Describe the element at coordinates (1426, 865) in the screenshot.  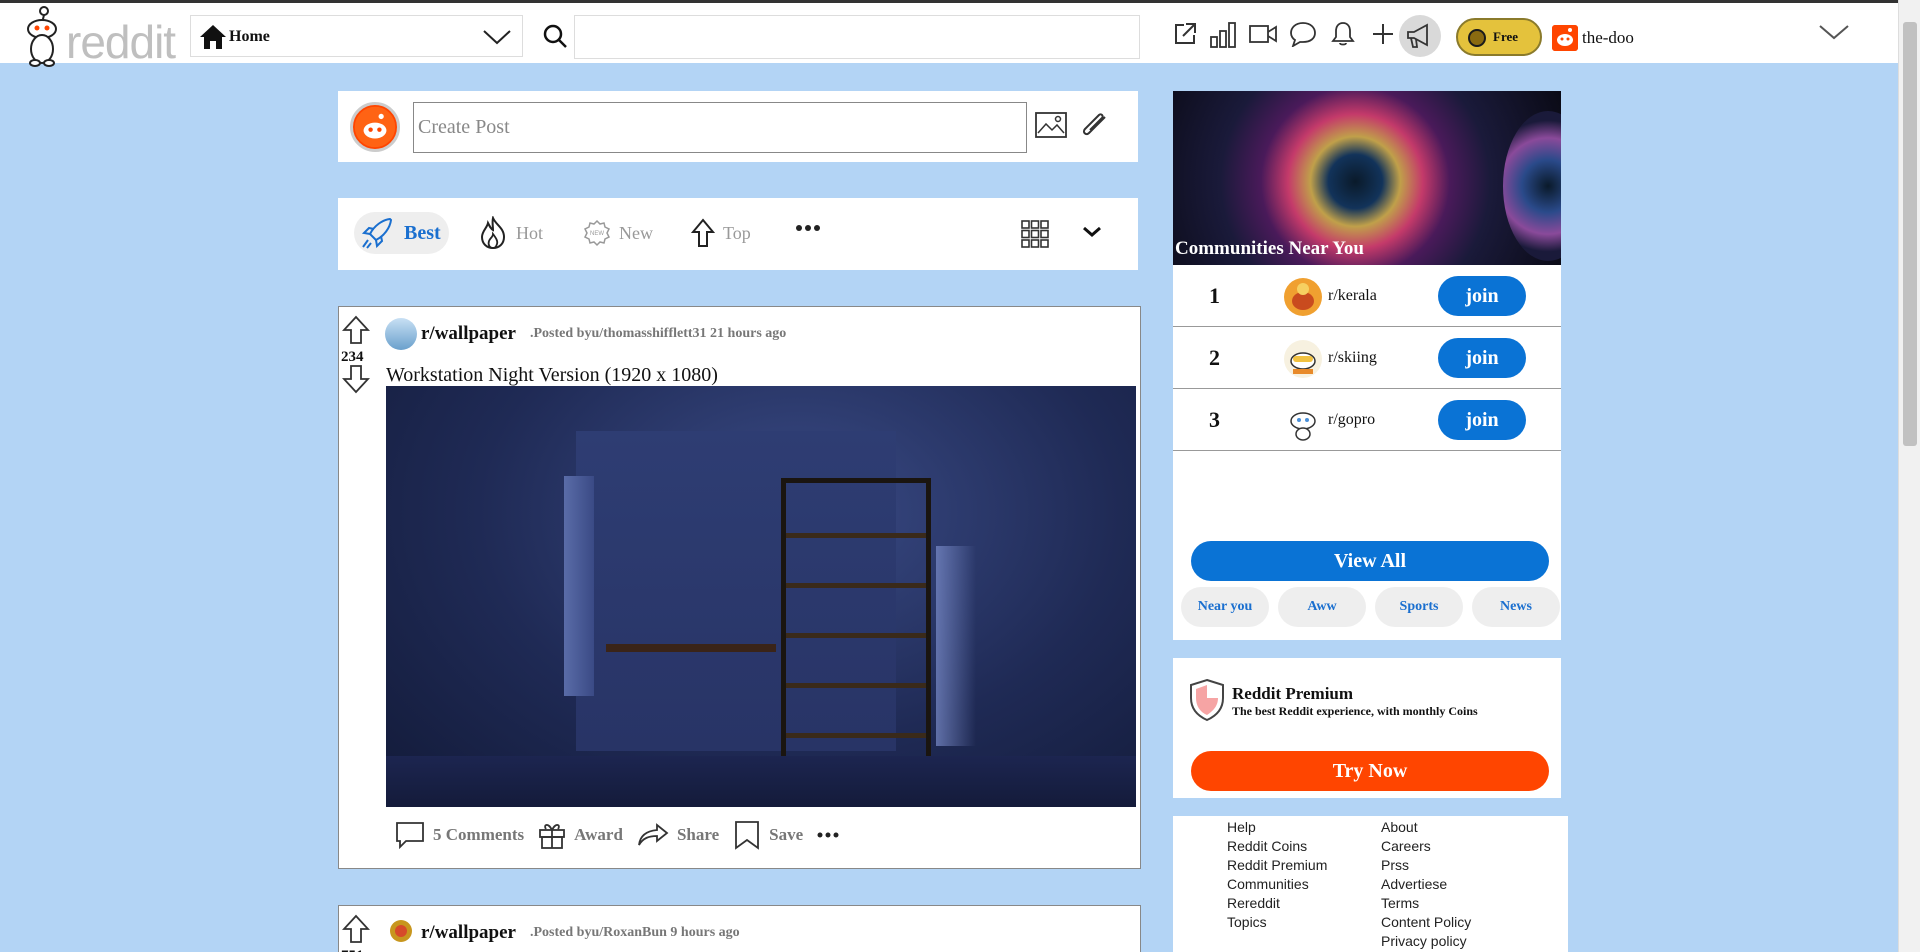
I see `footer-link: Prss` at that location.